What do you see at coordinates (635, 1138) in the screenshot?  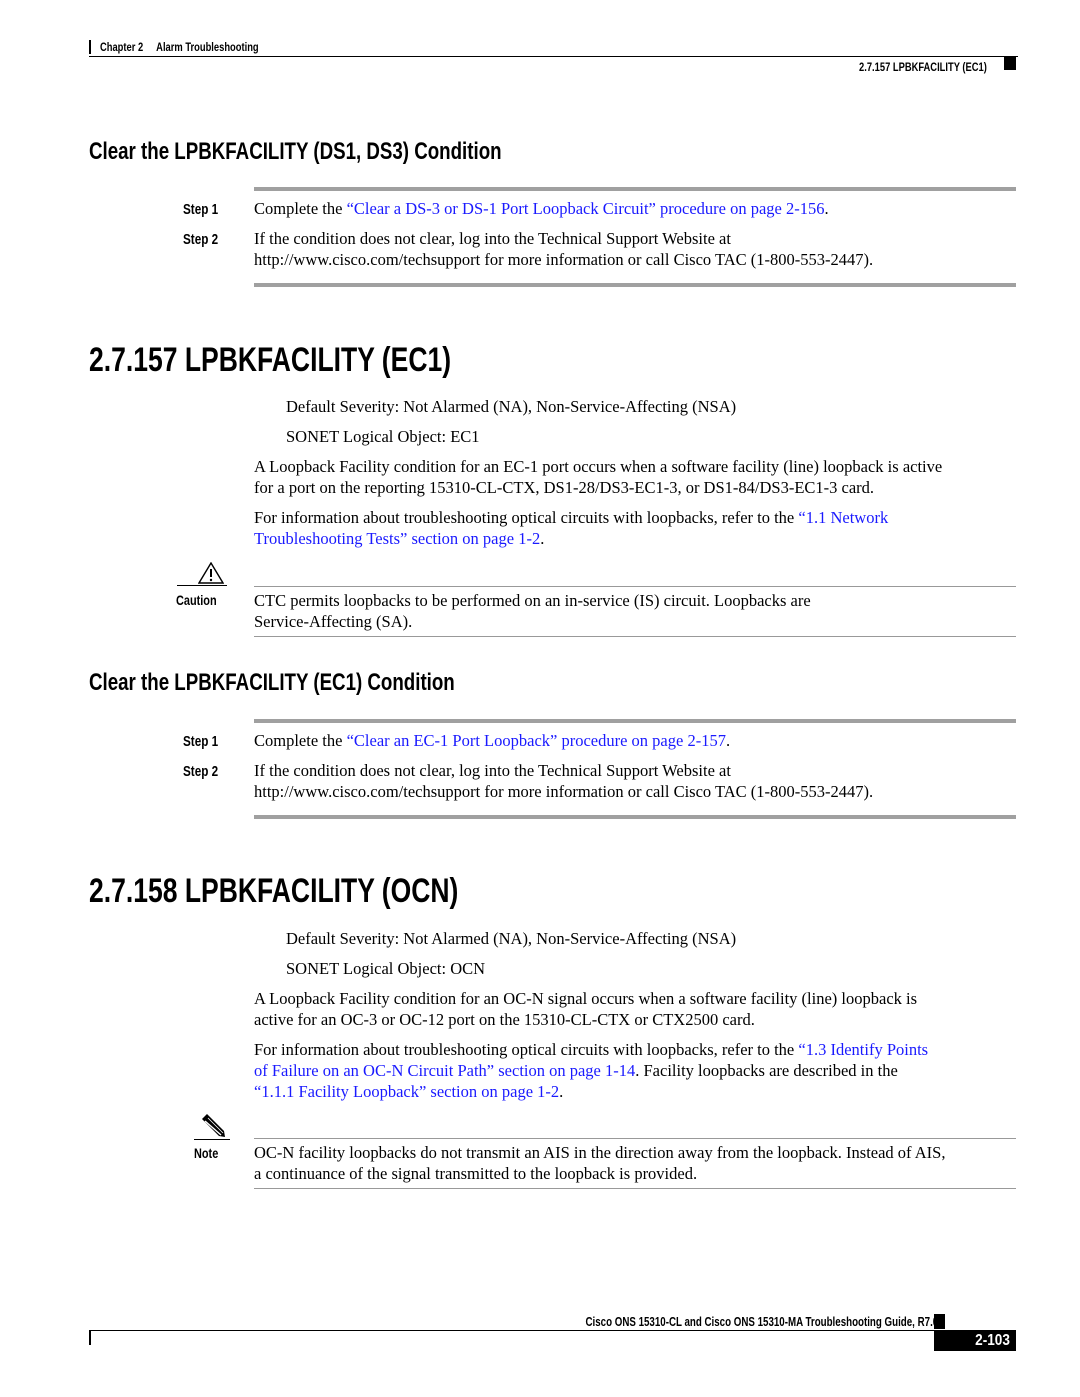 I see `note-rule-top` at bounding box center [635, 1138].